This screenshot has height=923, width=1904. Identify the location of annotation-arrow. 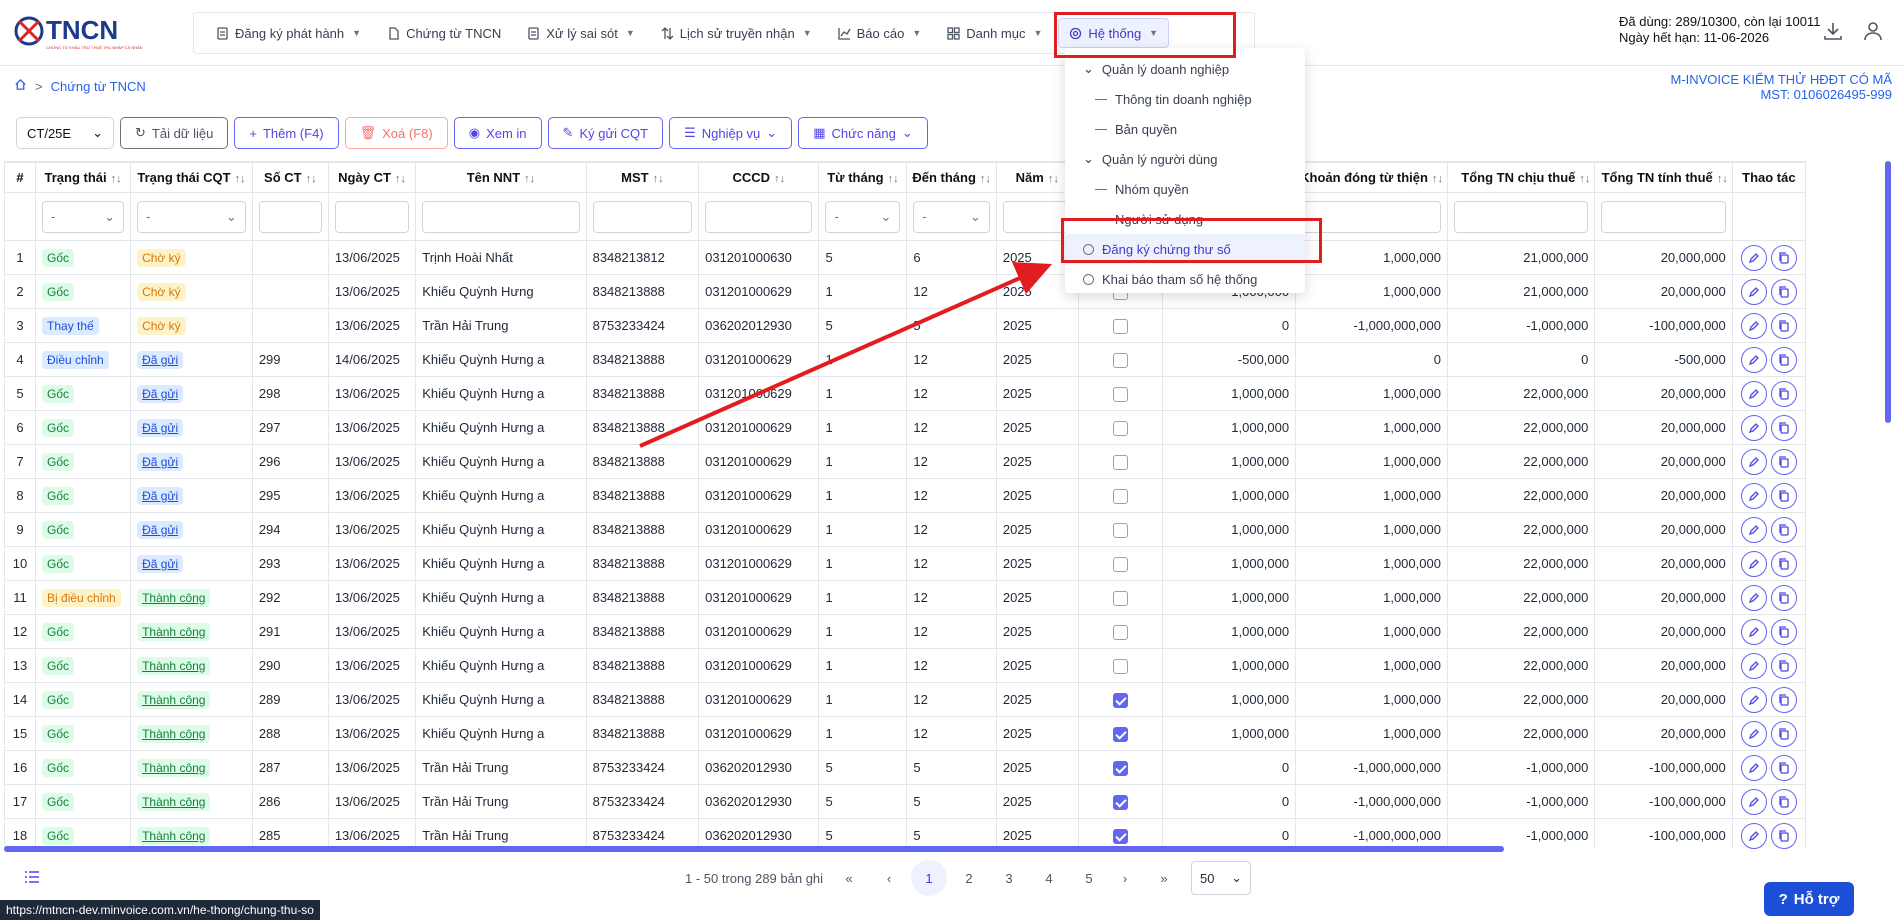
(845, 355).